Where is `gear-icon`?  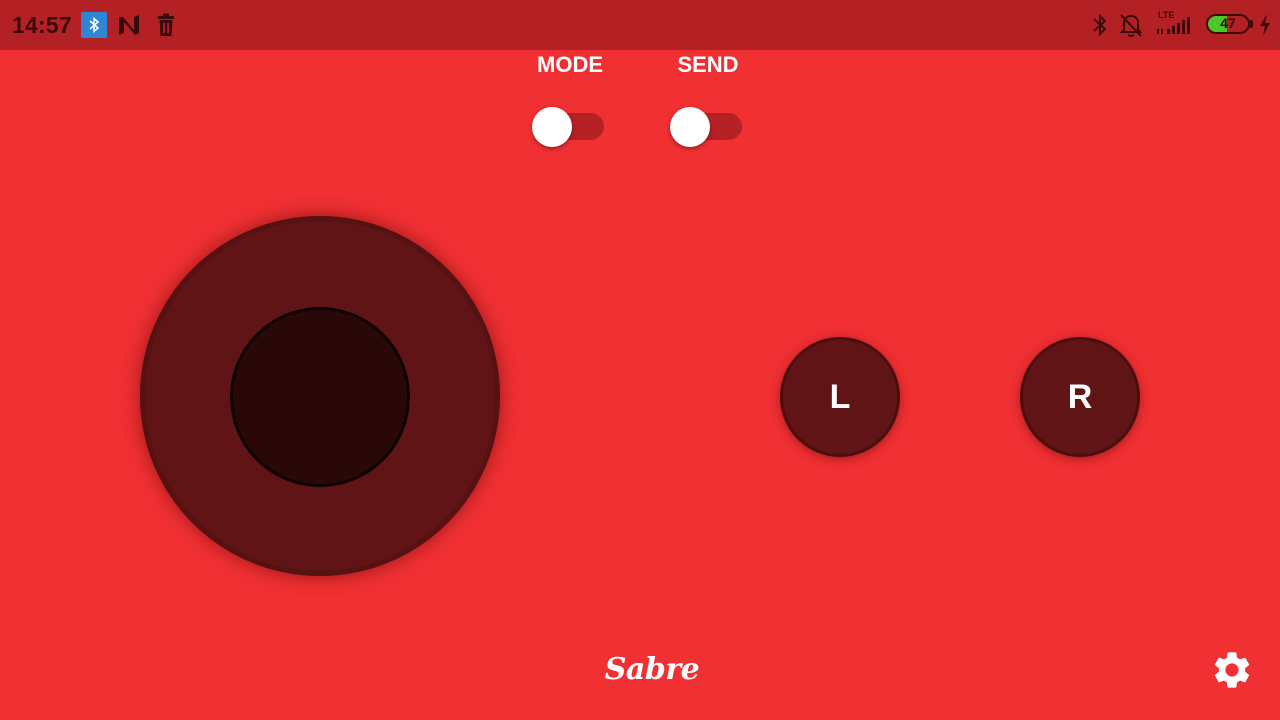
gear-icon is located at coordinates (1232, 670).